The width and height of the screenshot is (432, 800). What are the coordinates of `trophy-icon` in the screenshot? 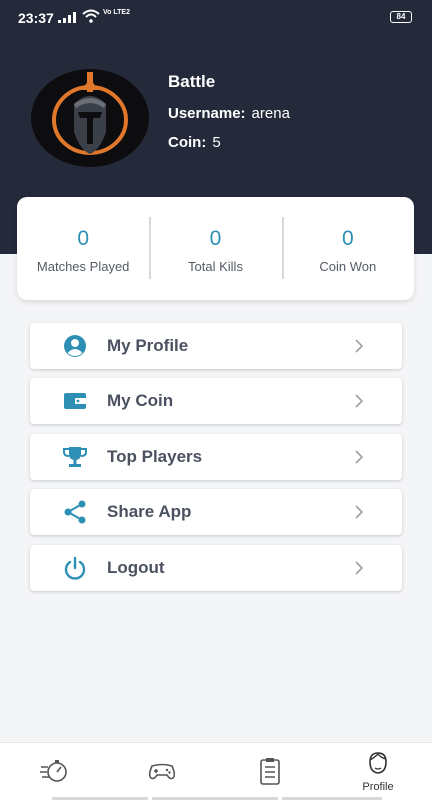 It's located at (75, 456).